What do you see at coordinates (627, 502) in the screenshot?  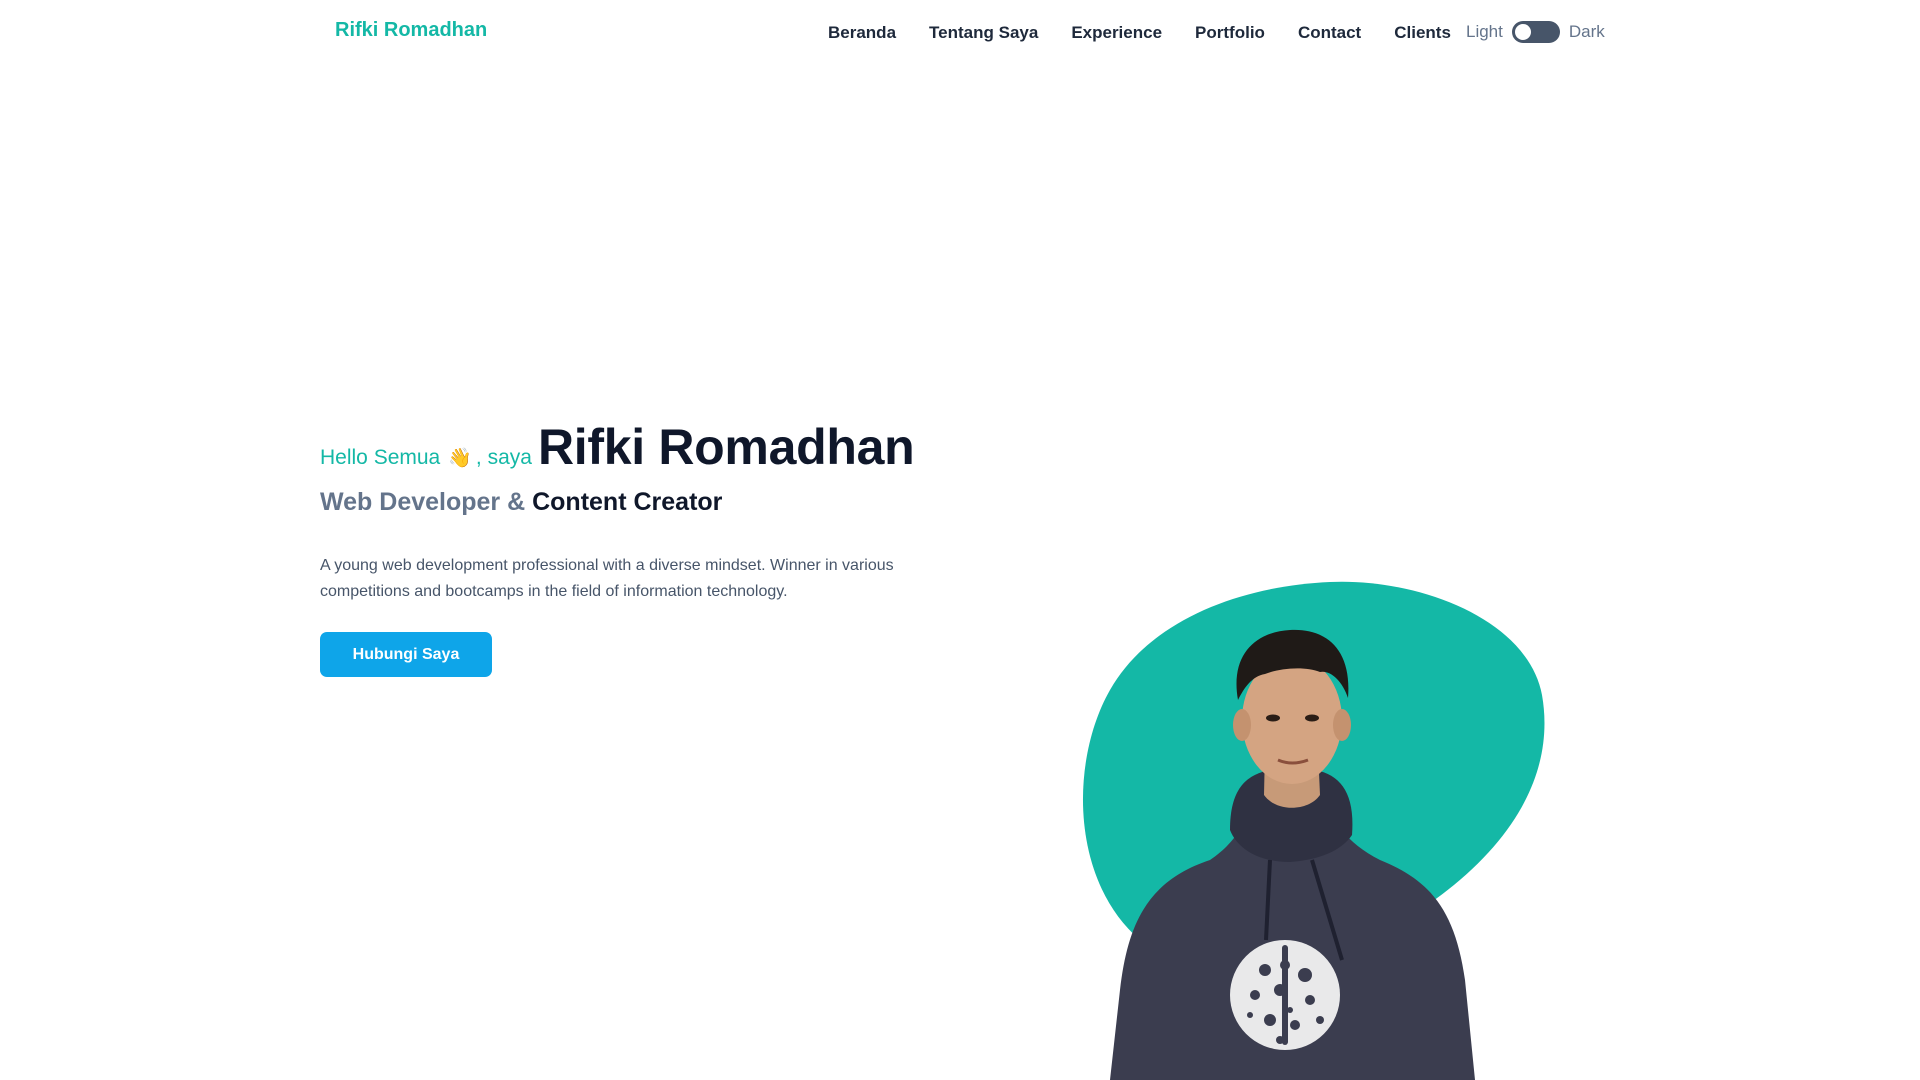 I see `role-content-creator: Content Creator` at bounding box center [627, 502].